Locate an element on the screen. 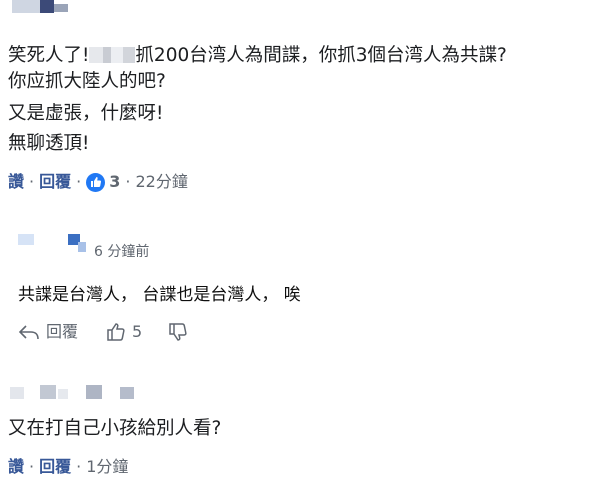 This screenshot has height=492, width=602. reply-button-label: 回覆 is located at coordinates (62, 332).